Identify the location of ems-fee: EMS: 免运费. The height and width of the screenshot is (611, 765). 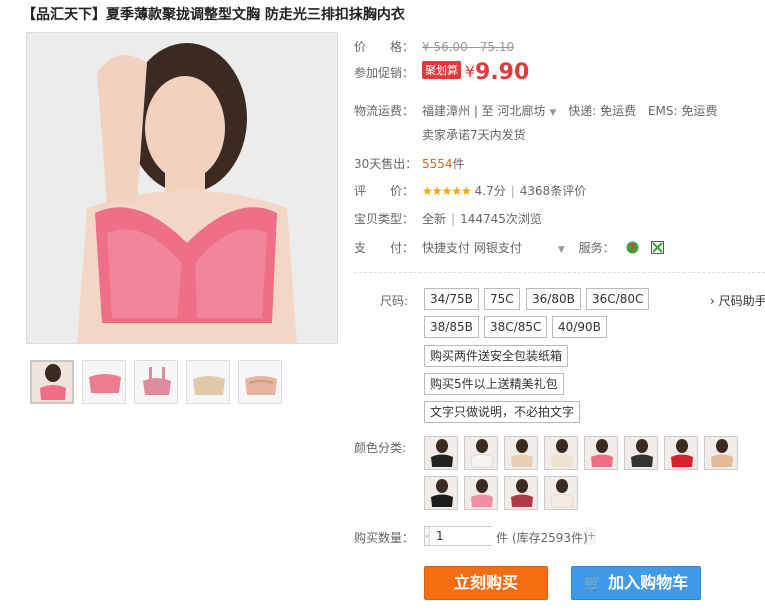
(682, 111).